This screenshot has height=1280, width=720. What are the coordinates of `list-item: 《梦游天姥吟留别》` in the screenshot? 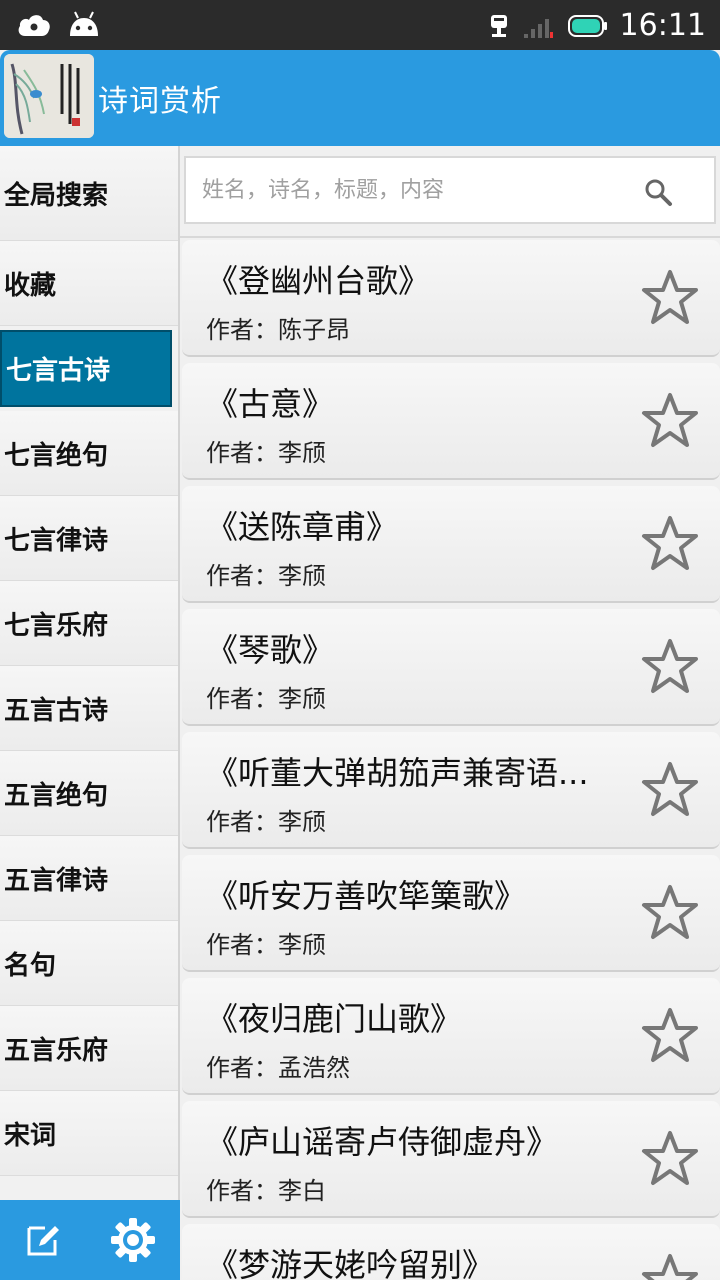 It's located at (451, 1252).